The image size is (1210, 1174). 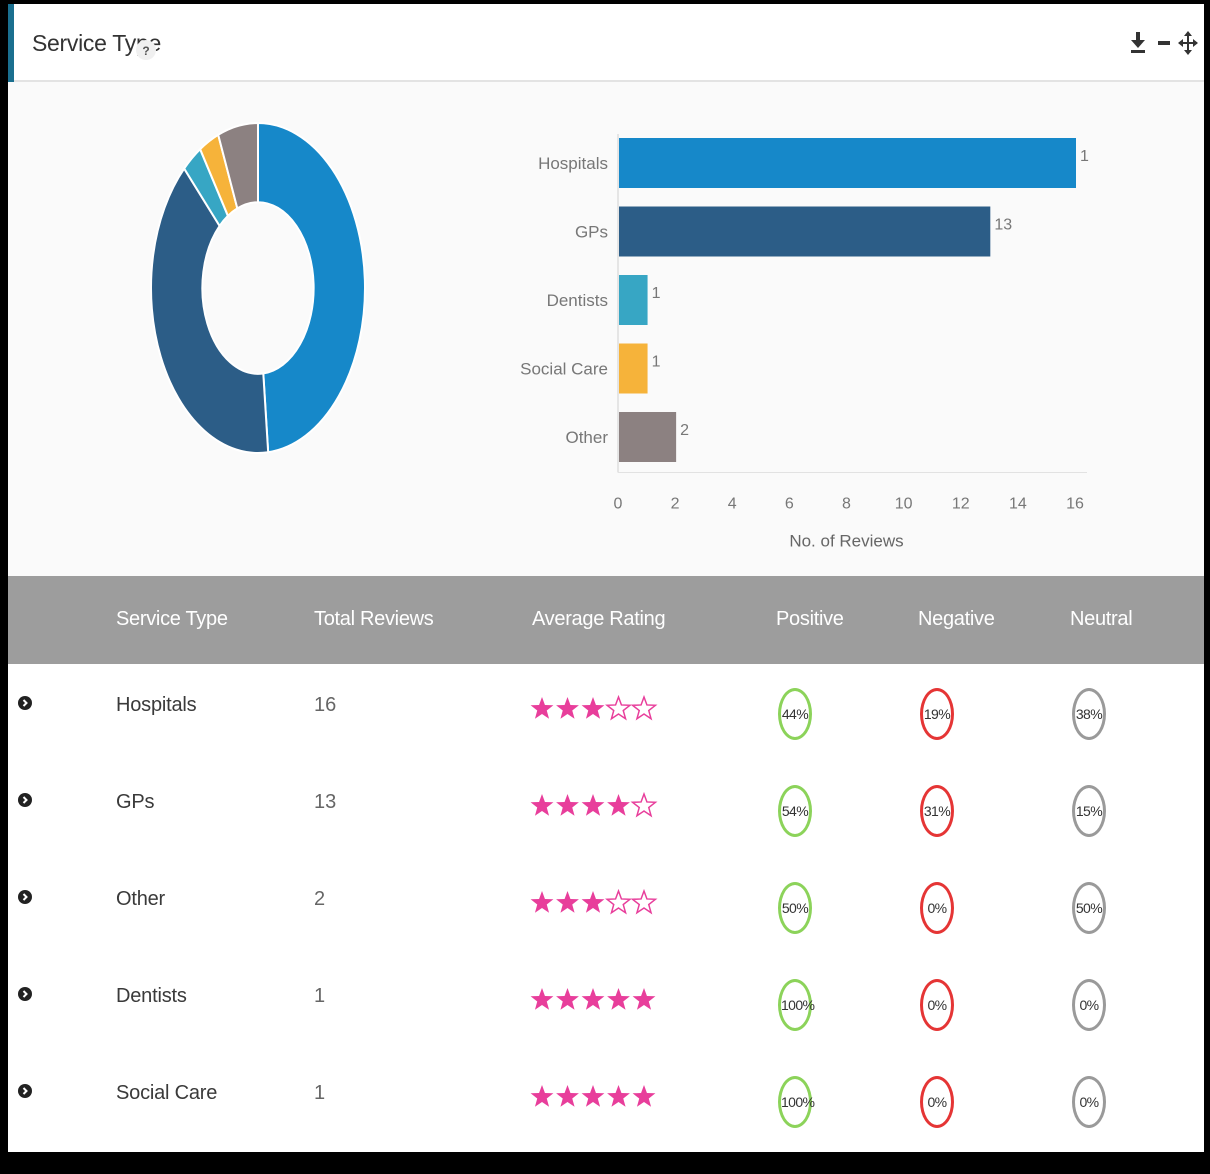 I want to click on column-header-neutral: Neutral, so click(x=1101, y=619).